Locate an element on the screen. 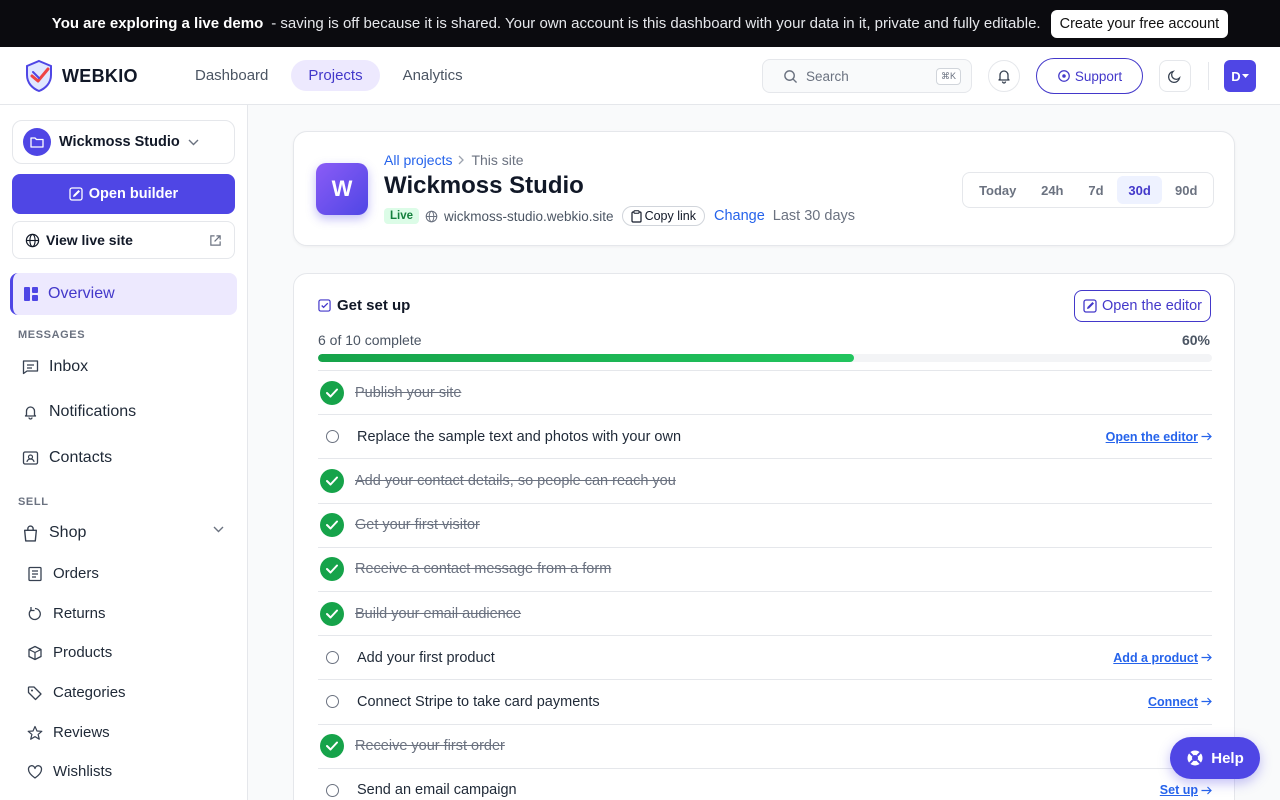 The image size is (1280, 800). help-label: Help is located at coordinates (1227, 758).